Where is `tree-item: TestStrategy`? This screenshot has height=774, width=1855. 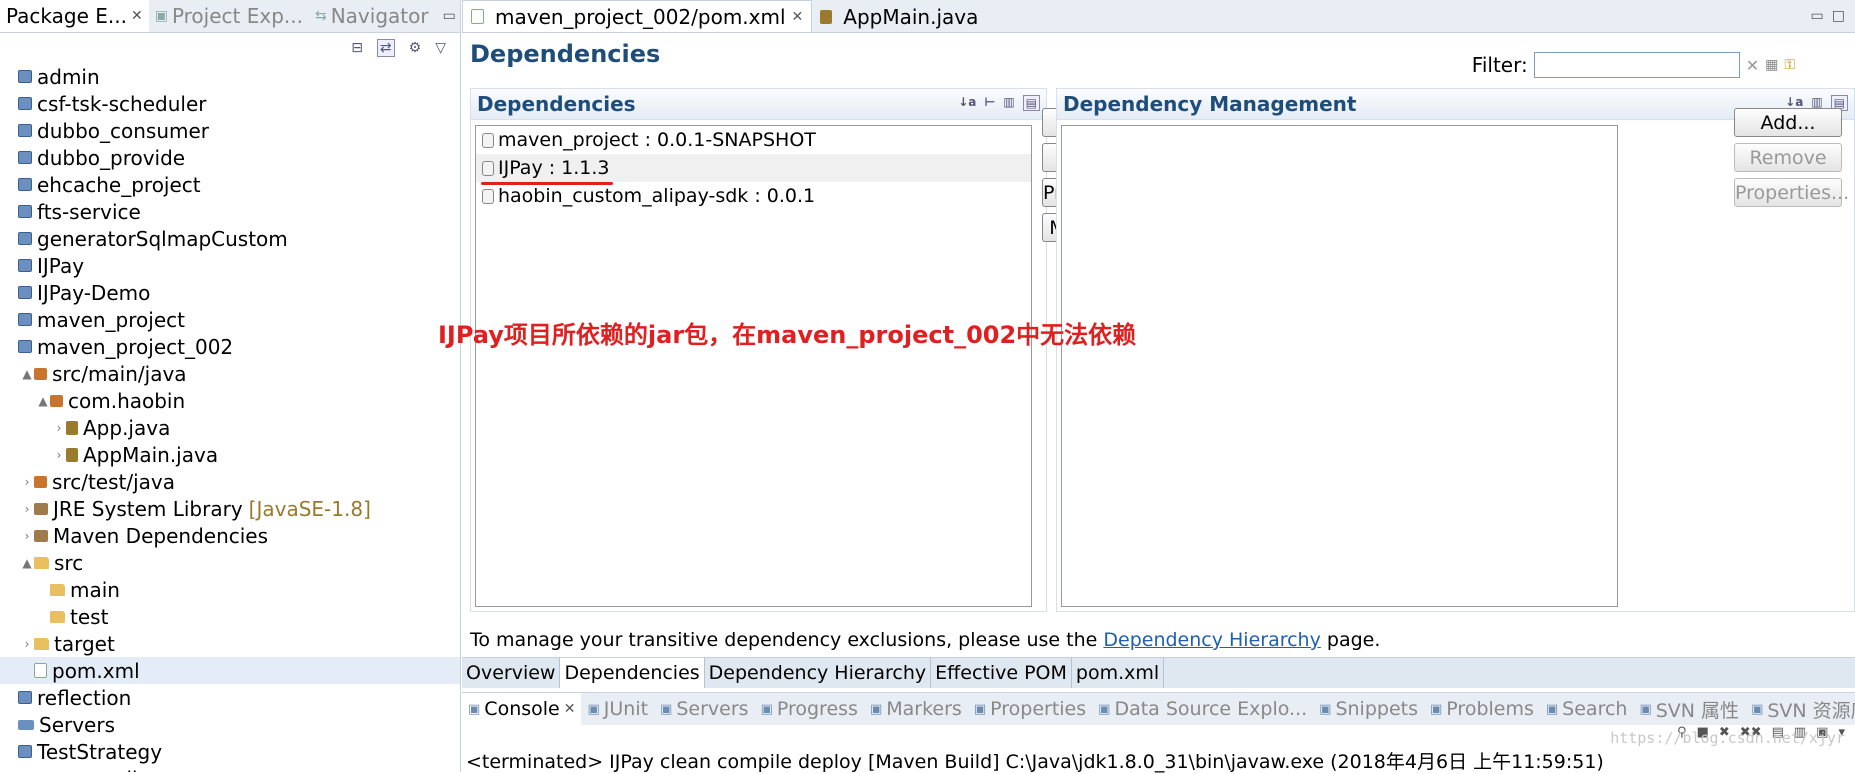 tree-item: TestStrategy is located at coordinates (230, 751).